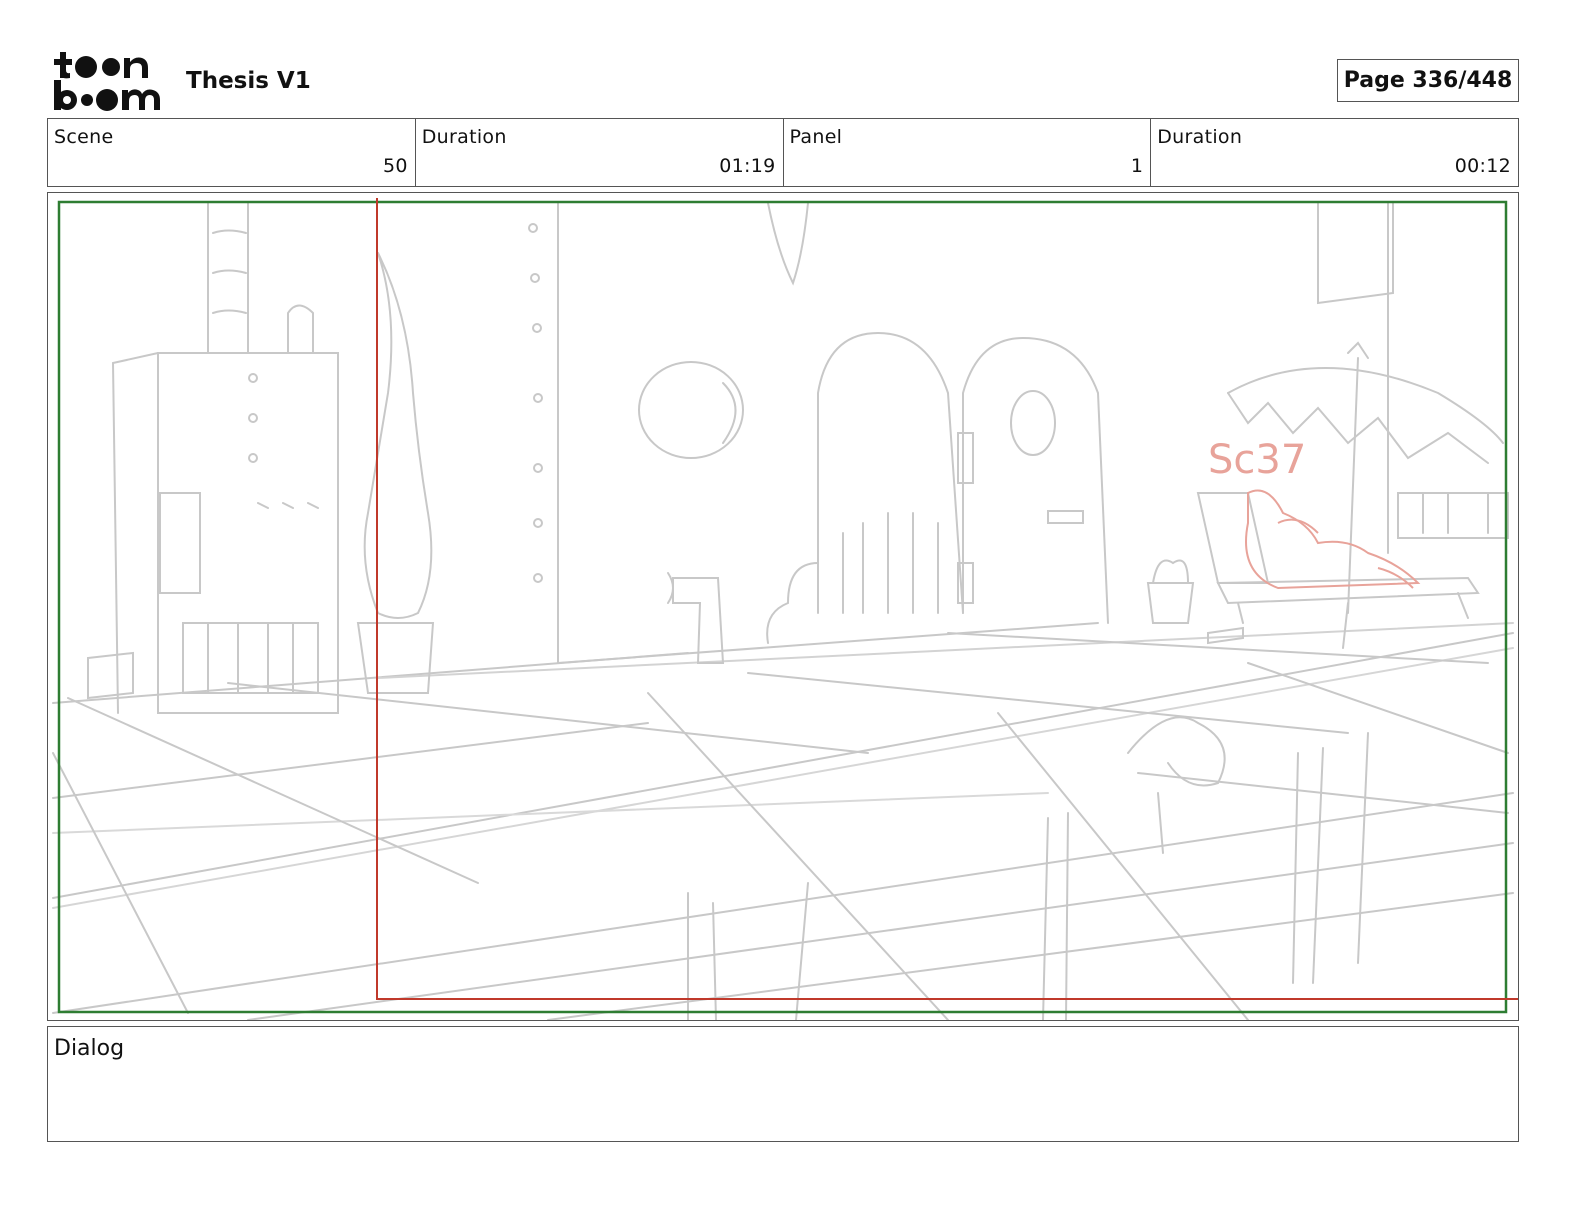 This screenshot has height=1224, width=1584. What do you see at coordinates (89, 1048) in the screenshot?
I see `dialog-label: Dialog` at bounding box center [89, 1048].